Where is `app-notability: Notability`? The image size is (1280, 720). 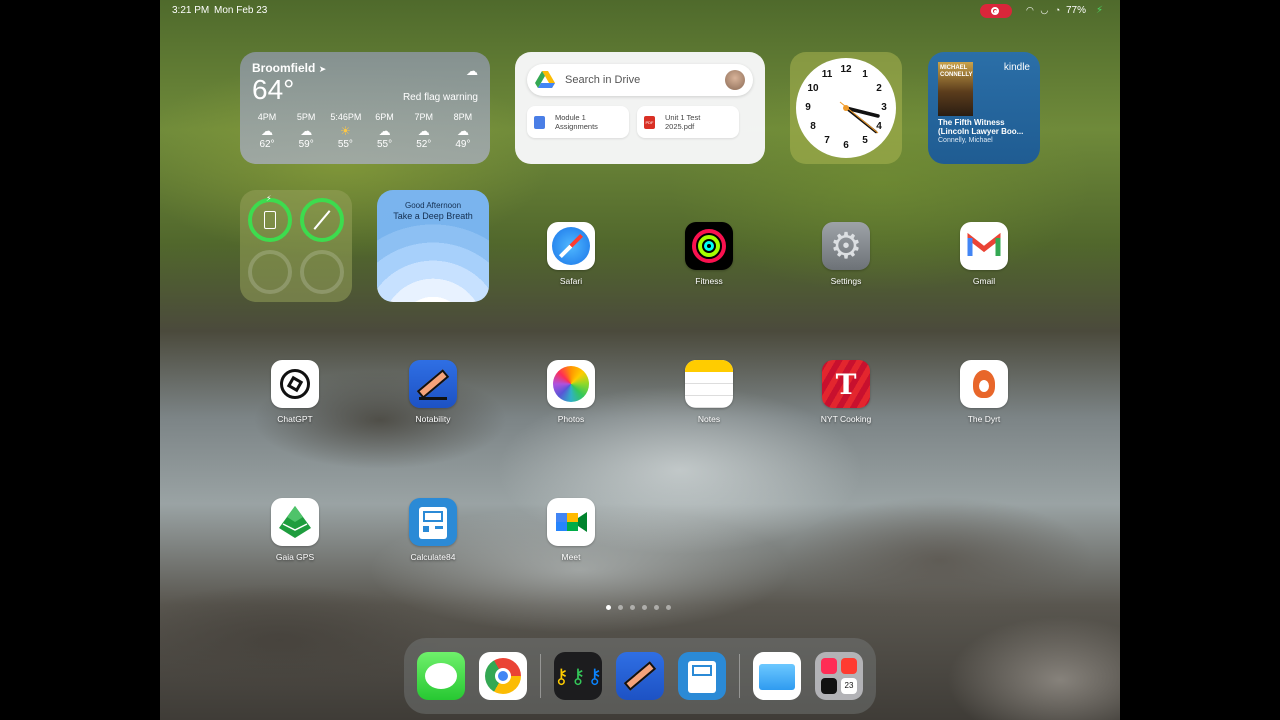 app-notability: Notability is located at coordinates (433, 392).